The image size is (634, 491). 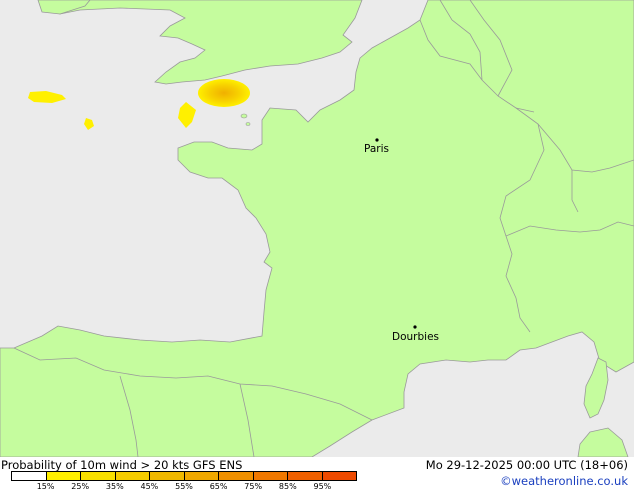 What do you see at coordinates (564, 481) in the screenshot?
I see `credit-link: ©weatheronline.co.uk` at bounding box center [564, 481].